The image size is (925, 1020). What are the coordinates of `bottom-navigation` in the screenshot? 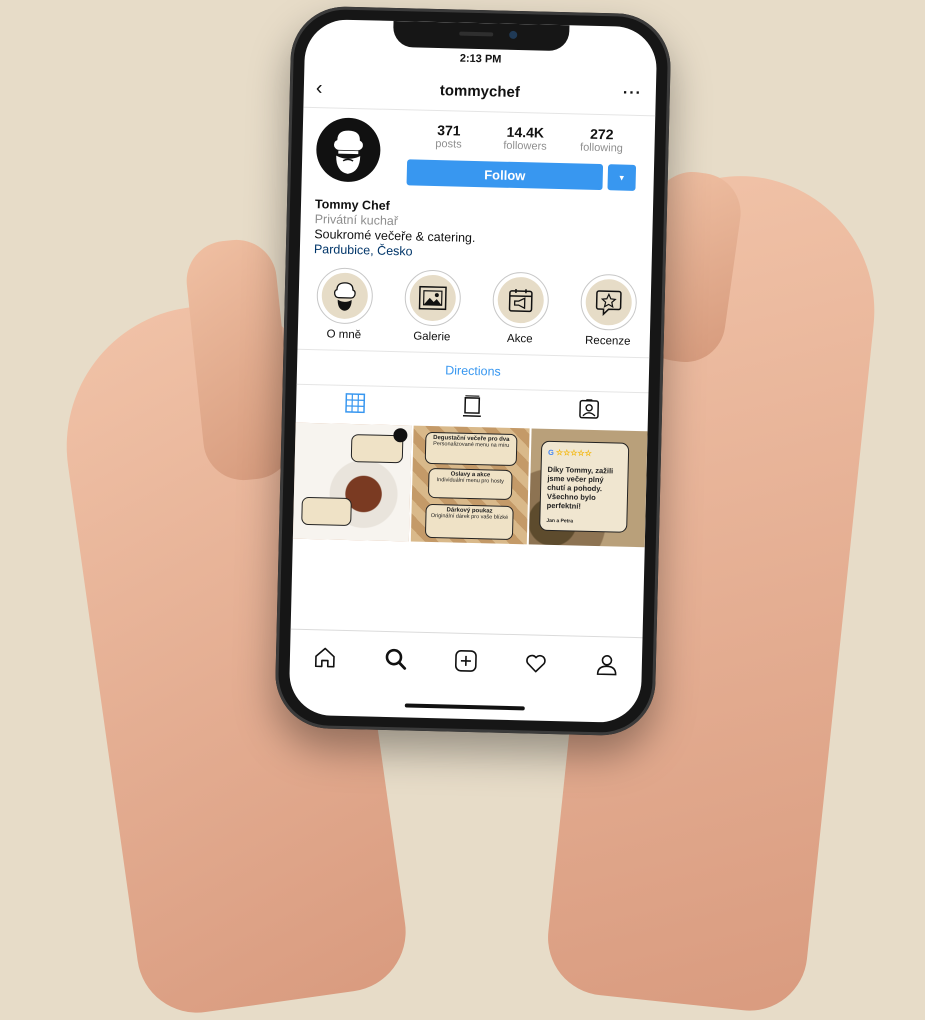 It's located at (465, 661).